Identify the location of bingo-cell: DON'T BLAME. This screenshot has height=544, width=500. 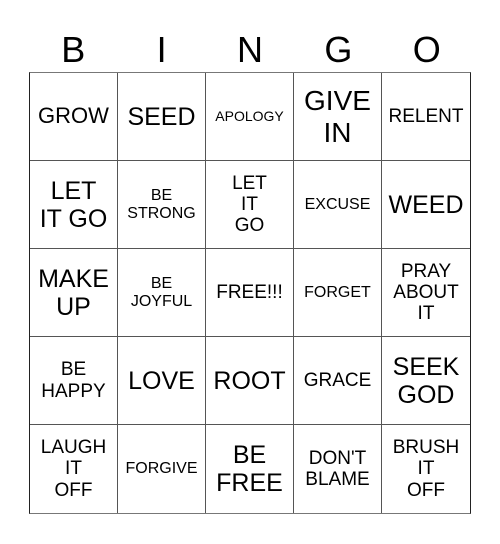
(338, 469).